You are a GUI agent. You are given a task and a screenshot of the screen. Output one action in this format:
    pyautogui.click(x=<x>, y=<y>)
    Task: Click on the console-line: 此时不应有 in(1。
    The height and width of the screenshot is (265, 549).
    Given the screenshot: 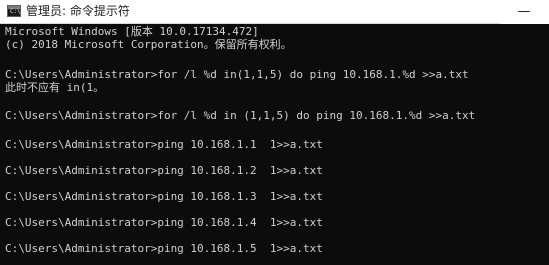 What is the action you would take?
    pyautogui.click(x=55, y=87)
    